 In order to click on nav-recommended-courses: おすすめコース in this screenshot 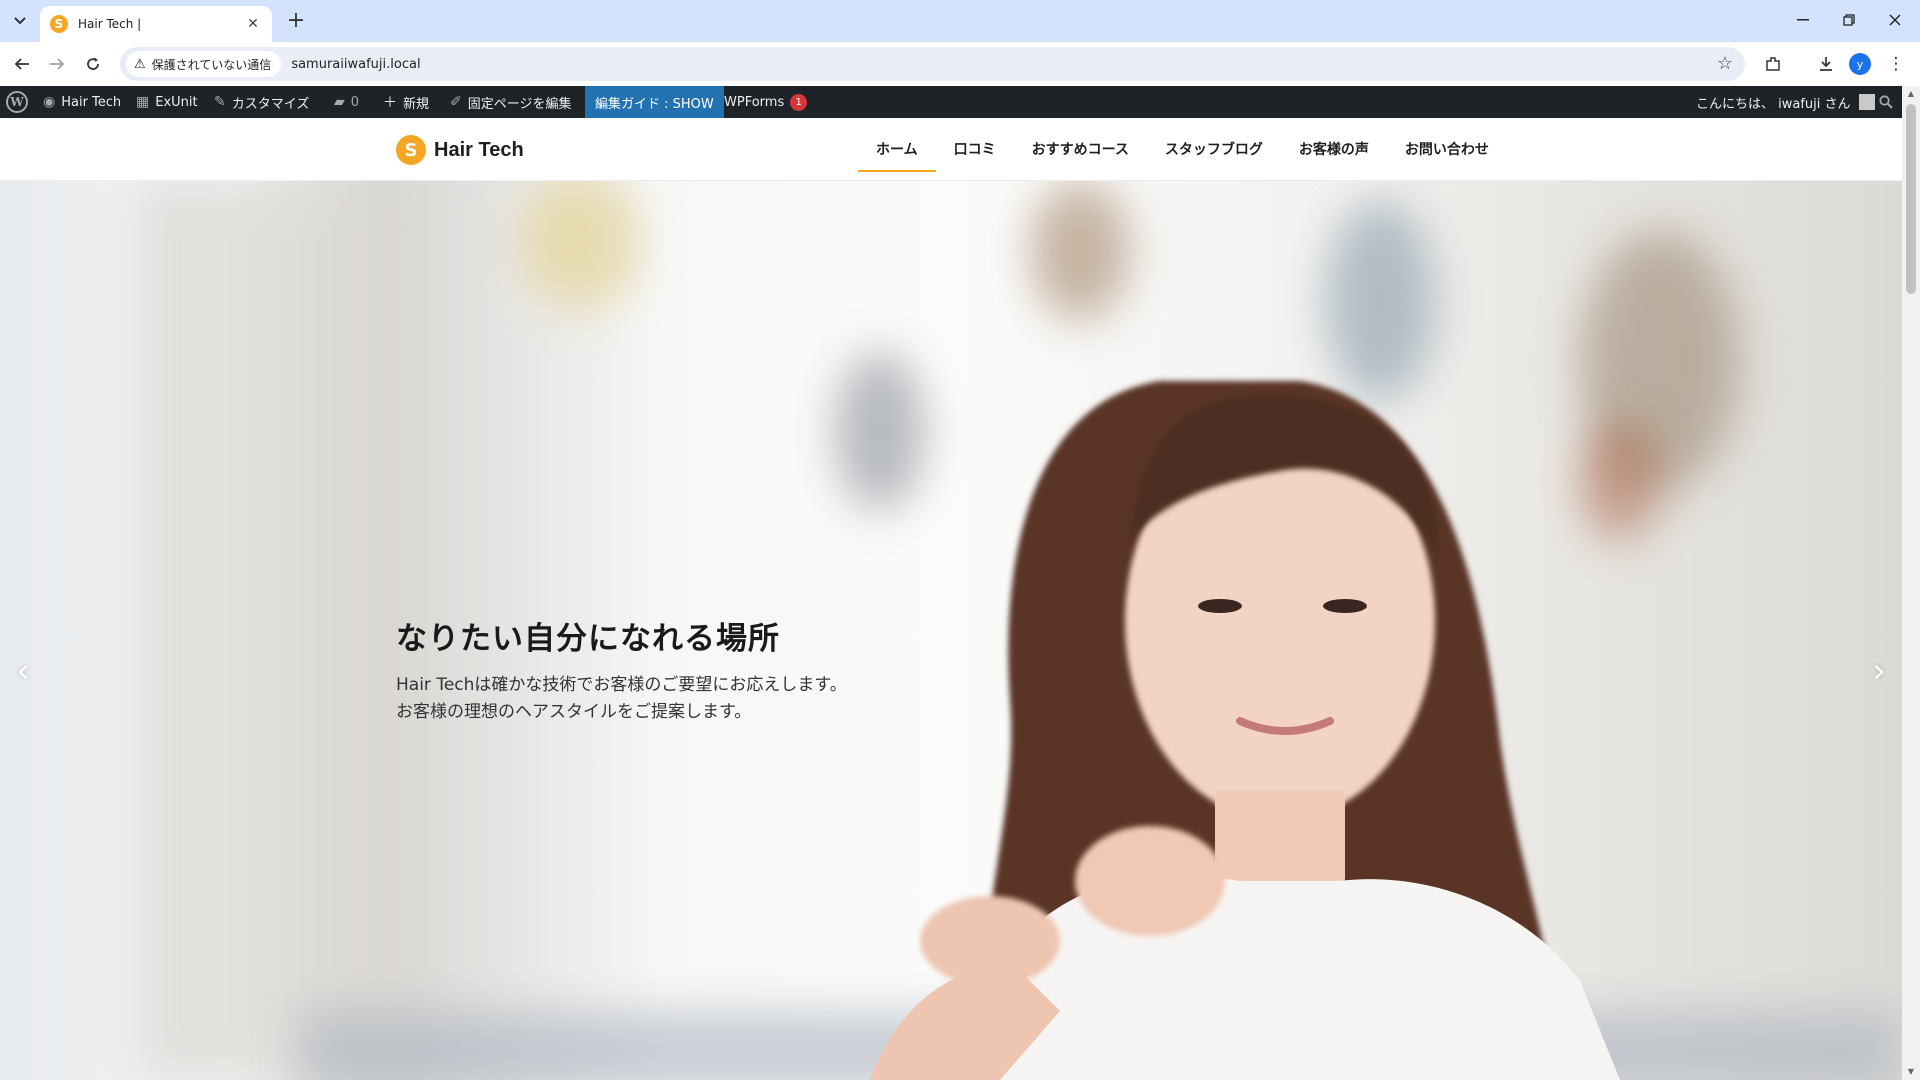, I will do `click(1080, 149)`.